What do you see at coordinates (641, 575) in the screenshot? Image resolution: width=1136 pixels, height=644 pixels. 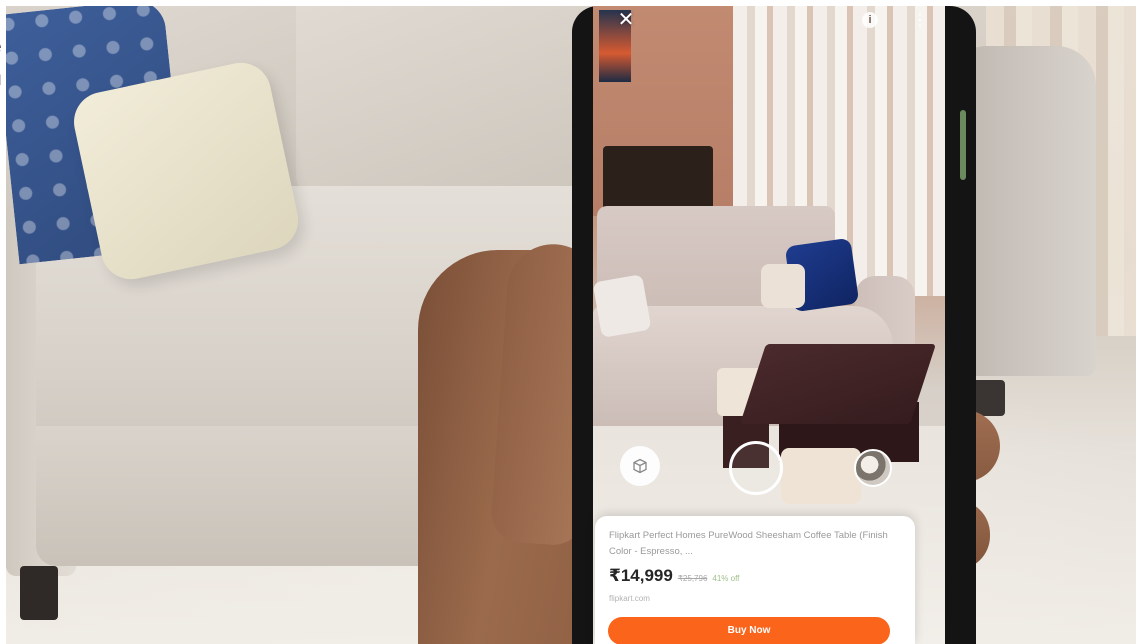 I see `product-price: ₹14,999` at bounding box center [641, 575].